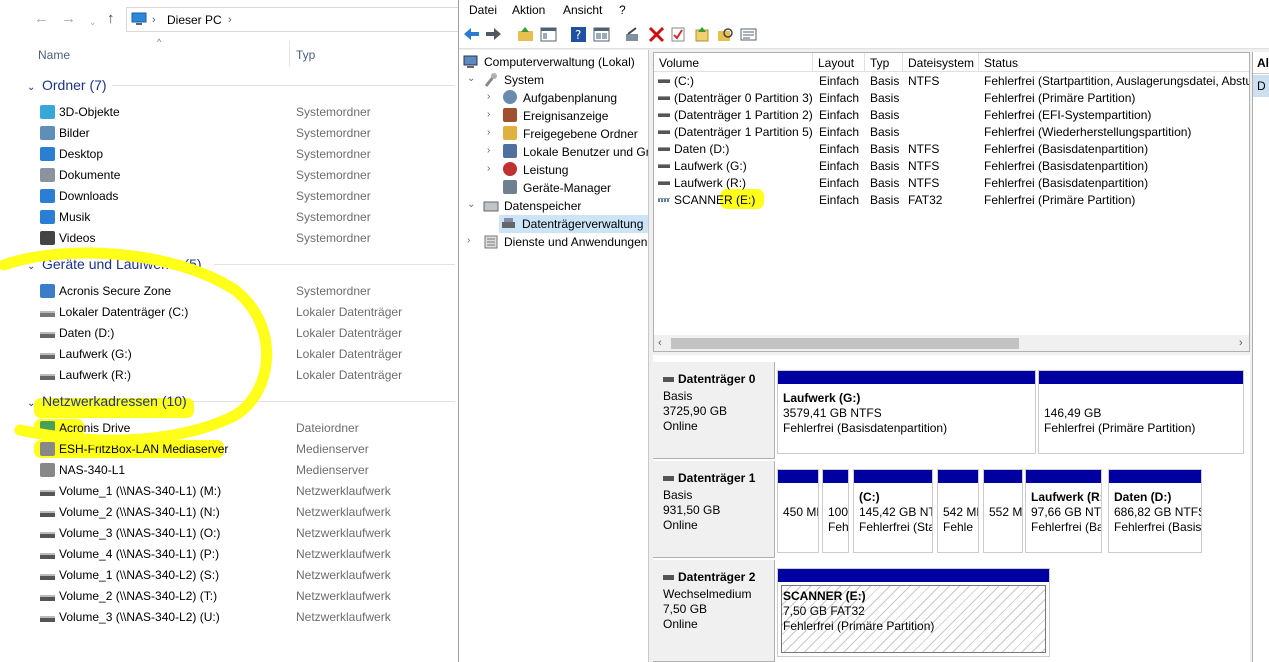 This screenshot has height=662, width=1269. I want to click on actions-item: D, so click(1261, 86).